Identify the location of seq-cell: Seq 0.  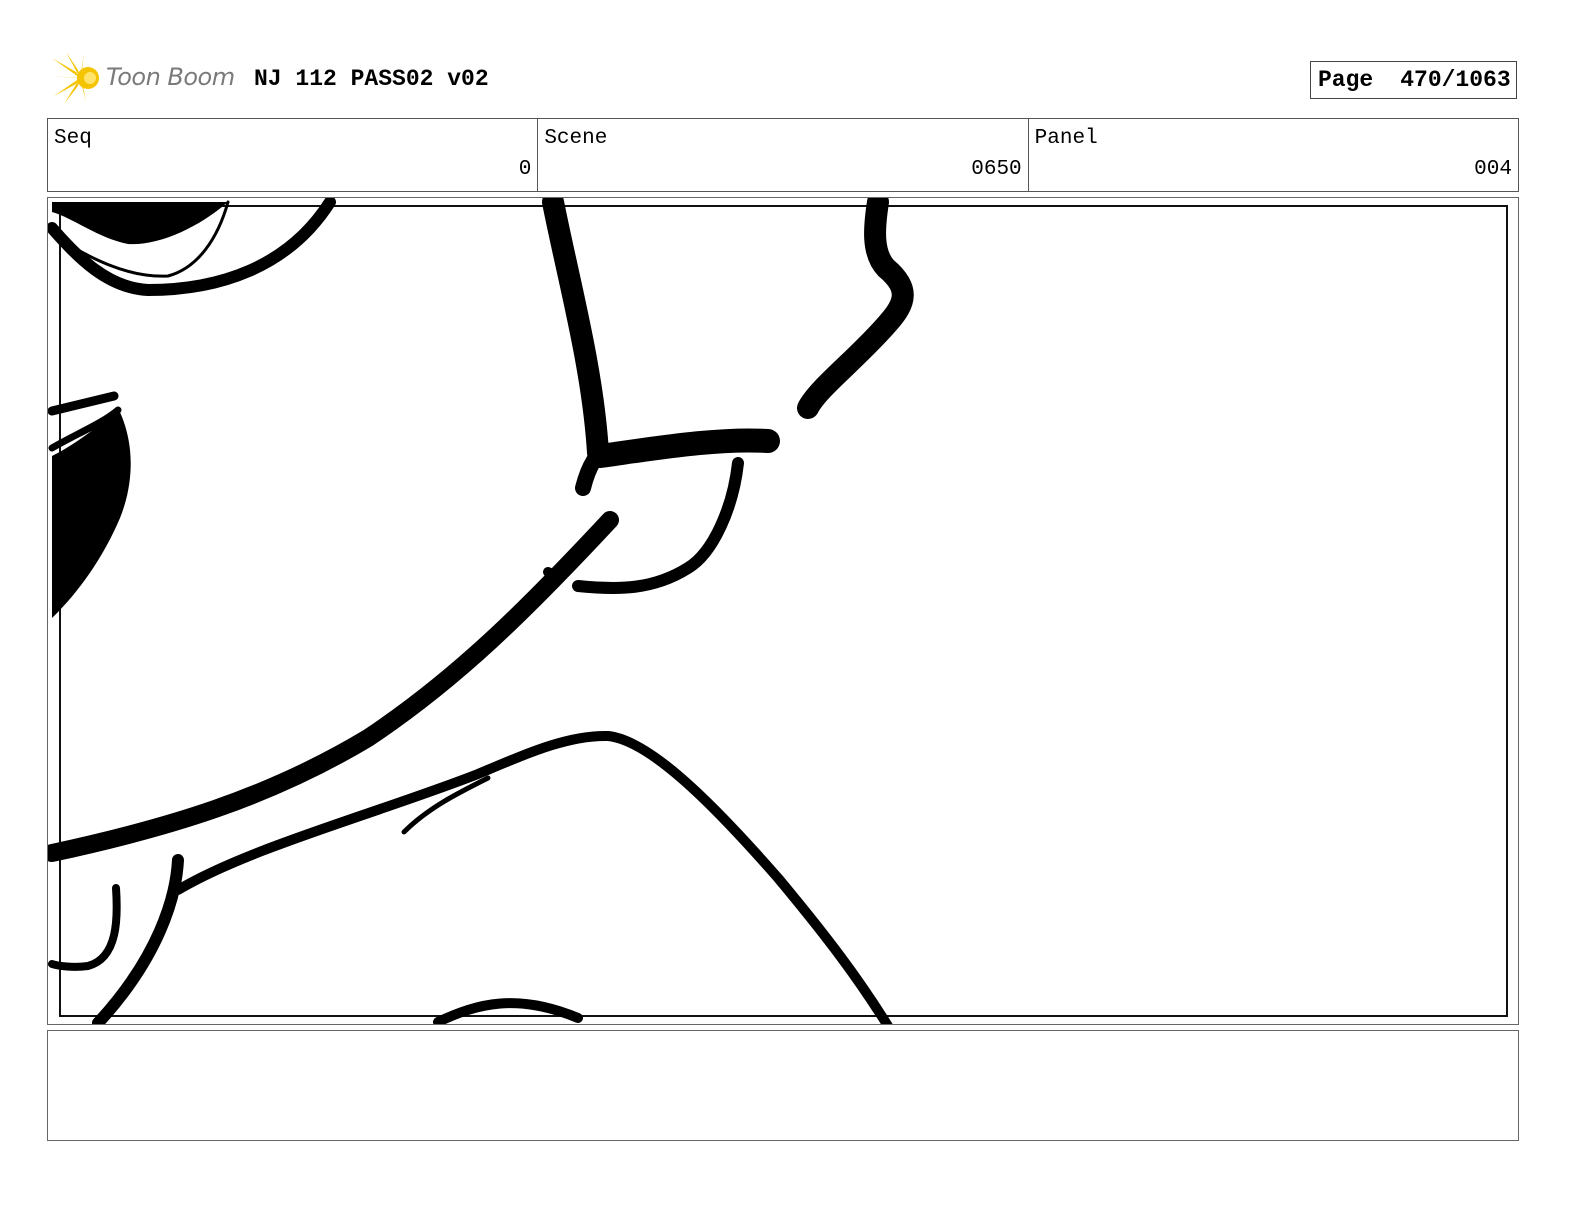
(293, 155).